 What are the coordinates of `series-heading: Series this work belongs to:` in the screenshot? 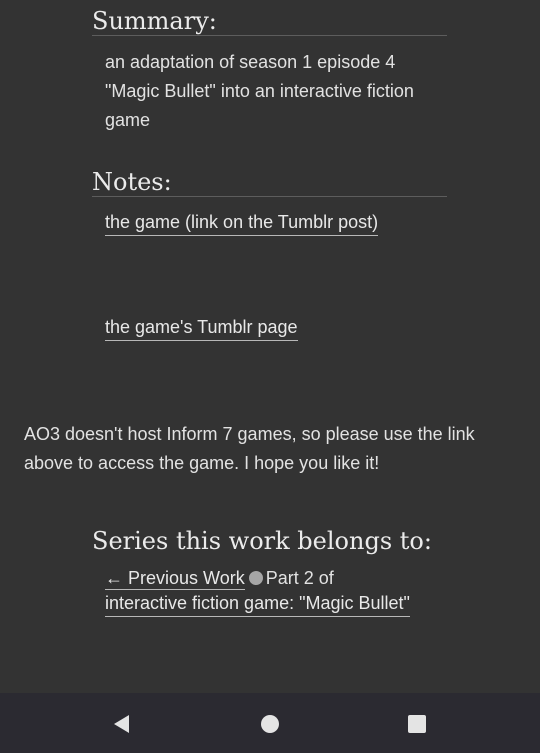 It's located at (262, 541).